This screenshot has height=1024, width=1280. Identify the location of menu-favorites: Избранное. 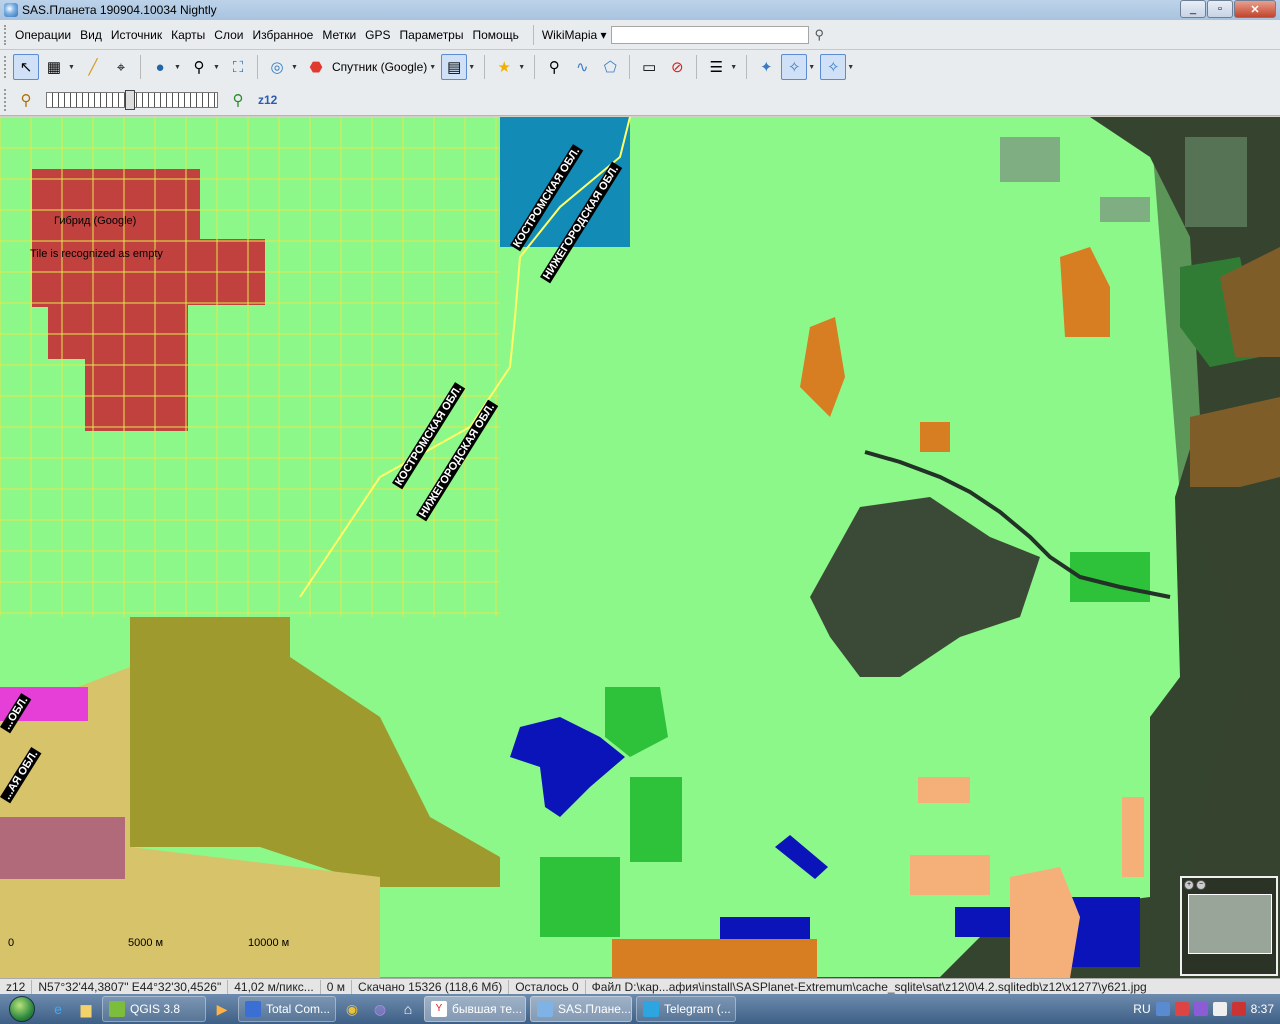
(284, 35).